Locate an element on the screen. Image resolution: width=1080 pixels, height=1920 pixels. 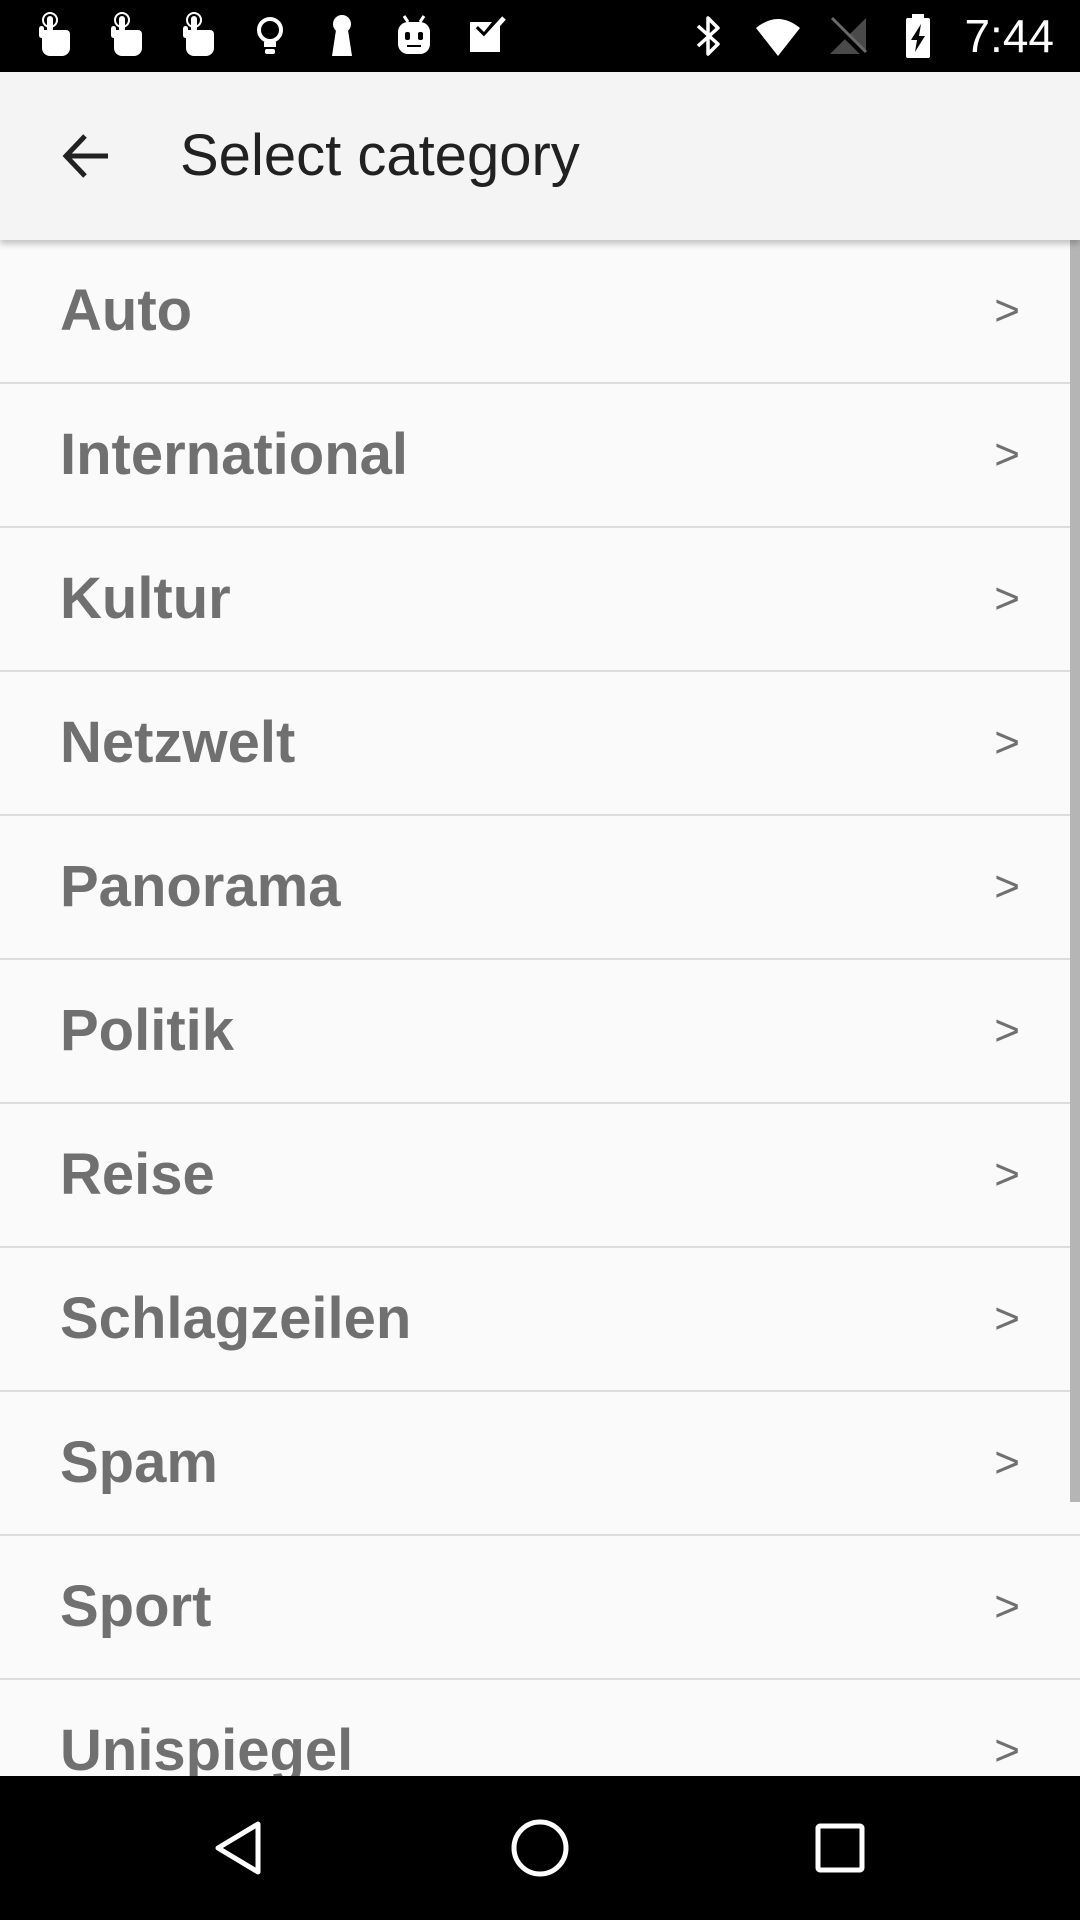
notification-icons is located at coordinates (270, 36).